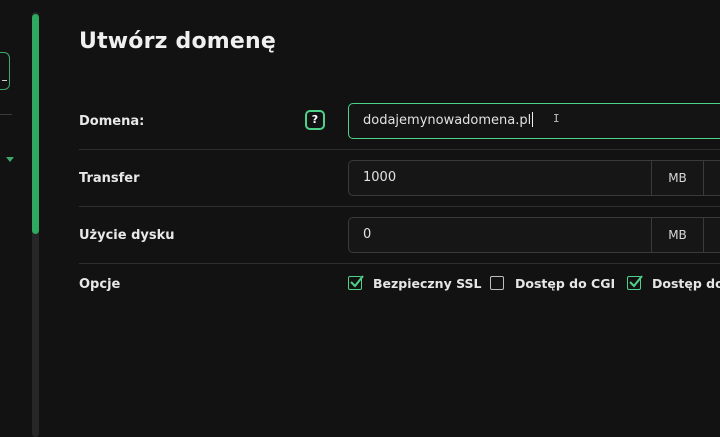 The width and height of the screenshot is (720, 437). What do you see at coordinates (497, 283) in the screenshot?
I see `cgi-checkbox` at bounding box center [497, 283].